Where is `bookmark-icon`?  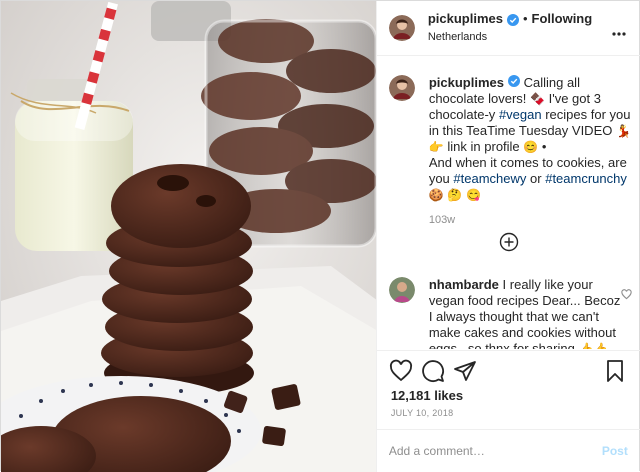 bookmark-icon is located at coordinates (615, 371).